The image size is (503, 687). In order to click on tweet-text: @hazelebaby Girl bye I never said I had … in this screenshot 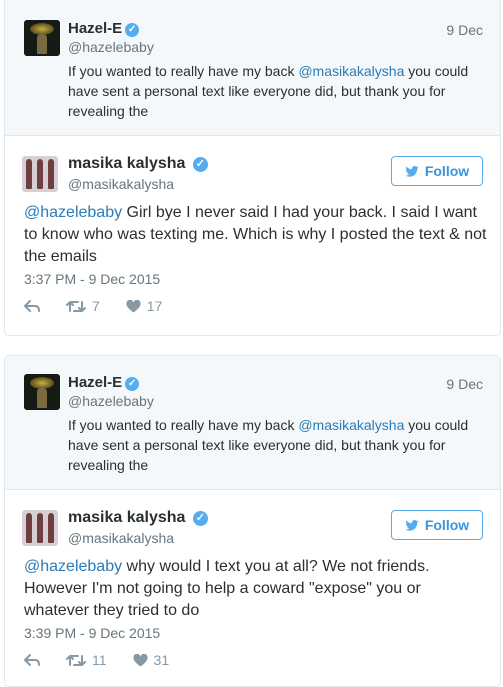, I will do `click(255, 234)`.